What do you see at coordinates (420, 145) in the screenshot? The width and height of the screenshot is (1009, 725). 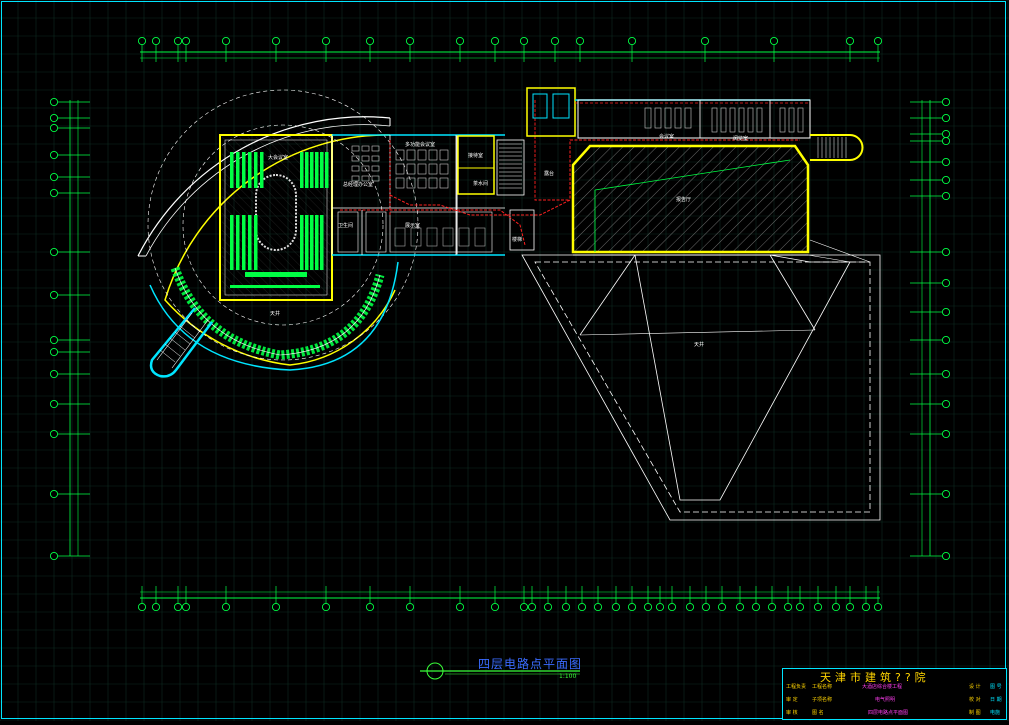 I see `room-label-office-a: 多功能会议室` at bounding box center [420, 145].